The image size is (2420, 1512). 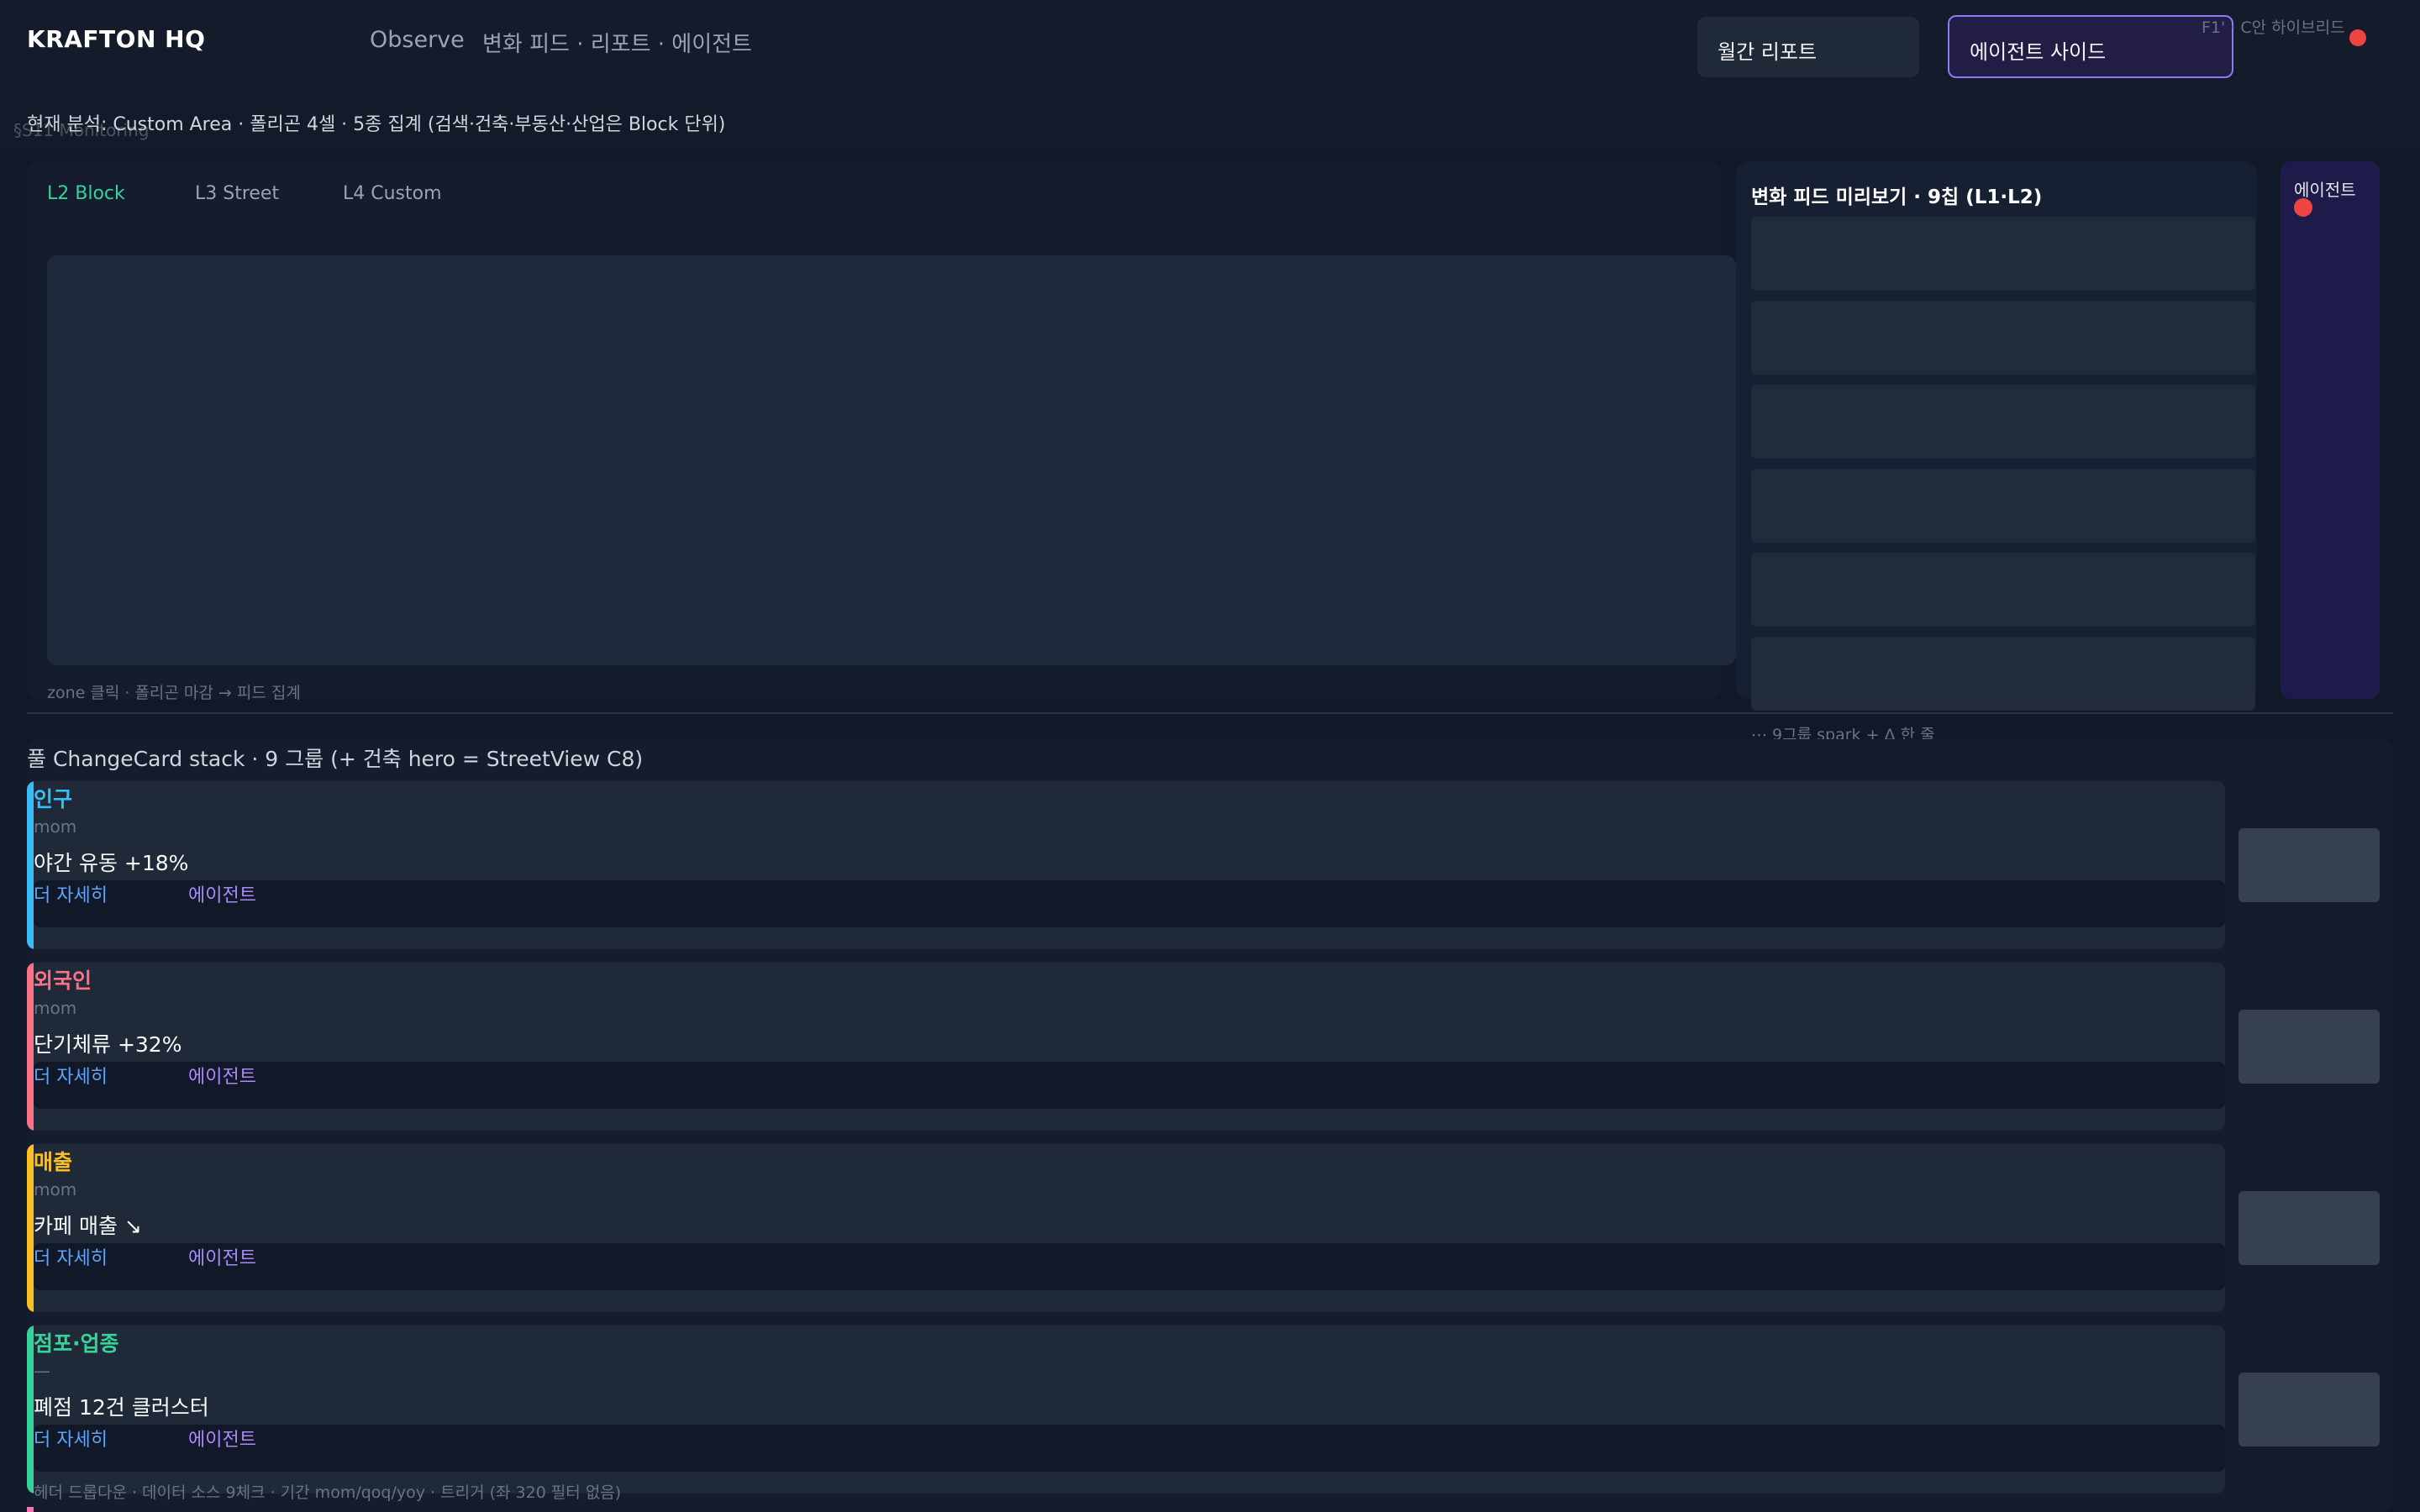 What do you see at coordinates (2325, 190) in the screenshot?
I see `agent-column-label: 에이전트` at bounding box center [2325, 190].